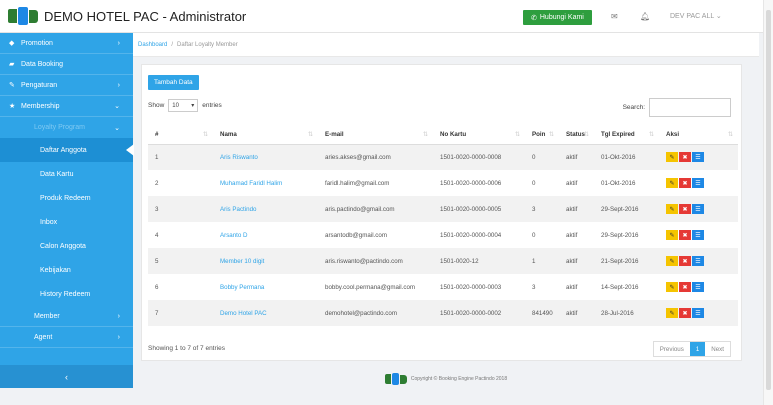 The height and width of the screenshot is (405, 773). I want to click on tag-icon: ◆, so click(12, 43).